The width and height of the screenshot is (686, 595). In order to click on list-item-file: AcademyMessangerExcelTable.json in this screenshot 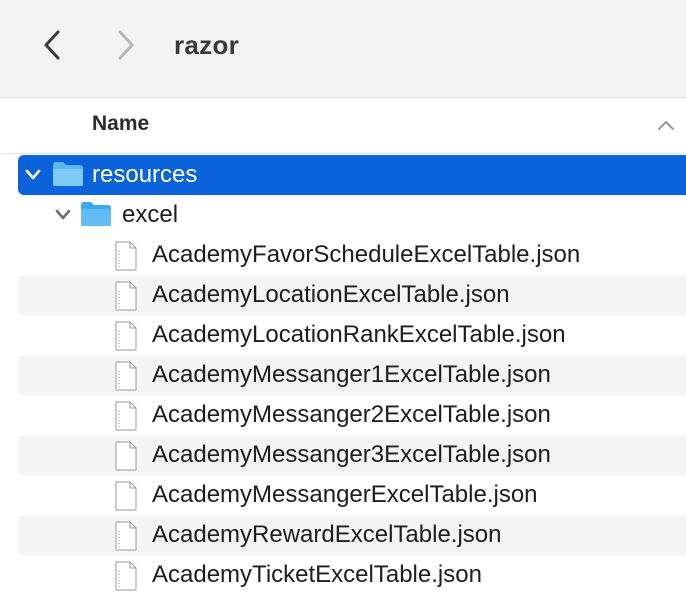, I will do `click(352, 495)`.